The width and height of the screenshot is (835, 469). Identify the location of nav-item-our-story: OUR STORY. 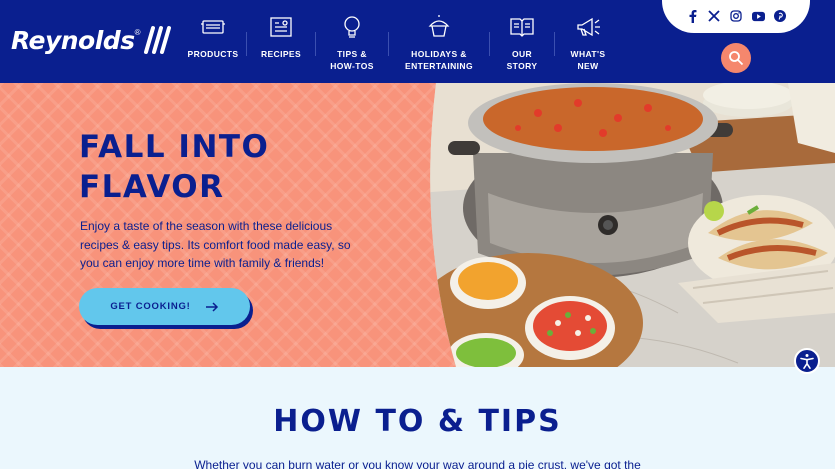
(522, 41).